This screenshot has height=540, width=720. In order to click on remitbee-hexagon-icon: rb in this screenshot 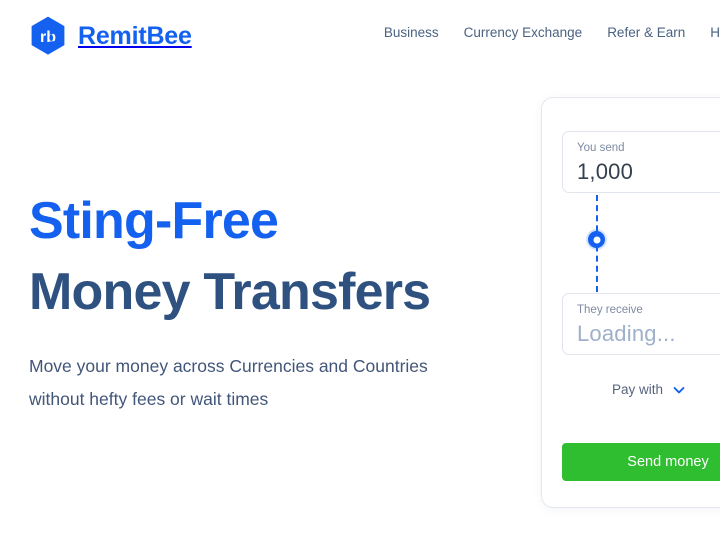, I will do `click(48, 36)`.